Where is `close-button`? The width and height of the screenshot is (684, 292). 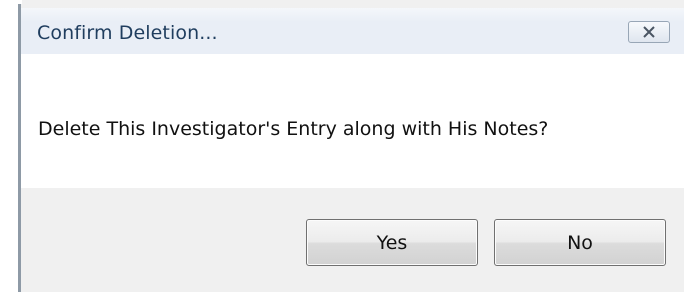 close-button is located at coordinates (649, 32).